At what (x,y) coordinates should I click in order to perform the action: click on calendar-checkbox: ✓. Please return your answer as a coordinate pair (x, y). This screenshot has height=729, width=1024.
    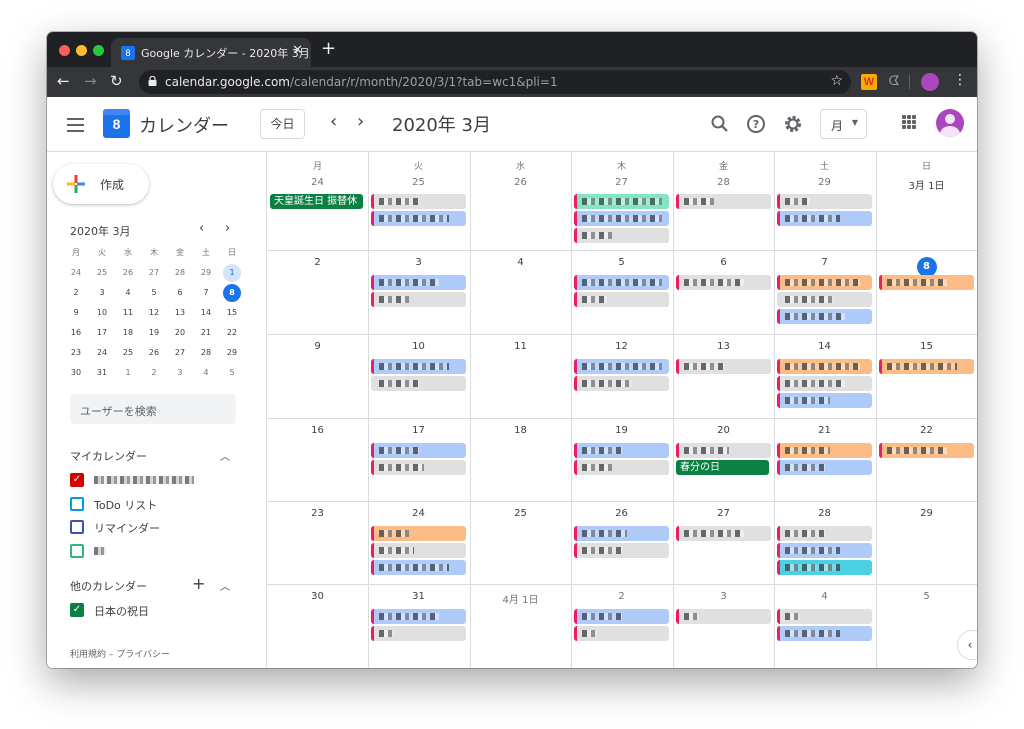
    Looking at the image, I should click on (77, 610).